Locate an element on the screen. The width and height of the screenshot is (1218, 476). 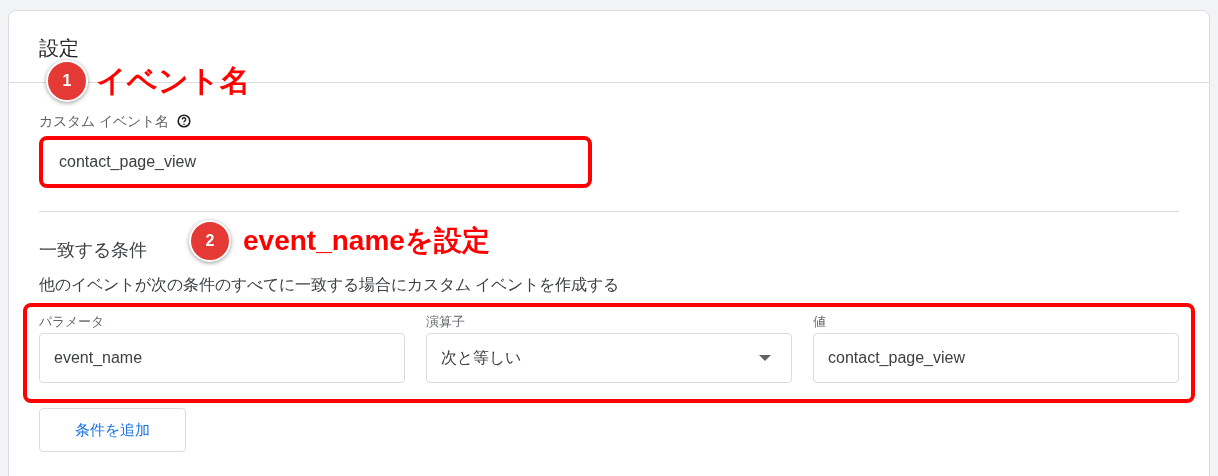
annotation-label: event_nameを設定 is located at coordinates (366, 241).